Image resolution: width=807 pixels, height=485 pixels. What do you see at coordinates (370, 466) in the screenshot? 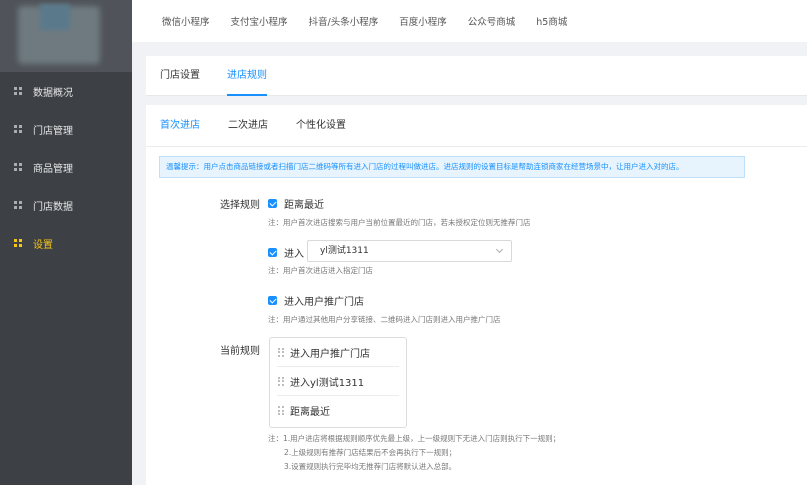
I see `rules-footnote-3: 3.设置规则执行完毕均无推荐门店将默认进入总部。` at bounding box center [370, 466].